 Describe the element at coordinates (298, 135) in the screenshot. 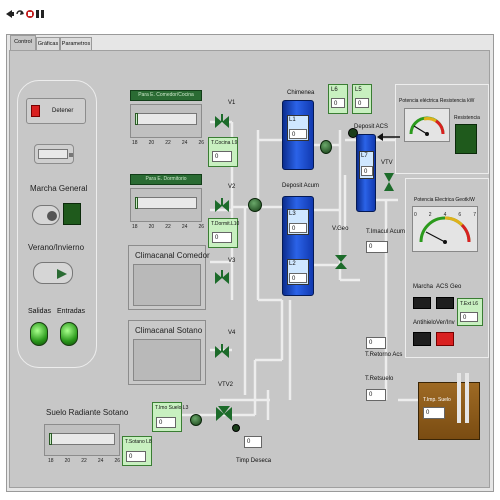

I see `chimenea-tank: L1 0` at that location.